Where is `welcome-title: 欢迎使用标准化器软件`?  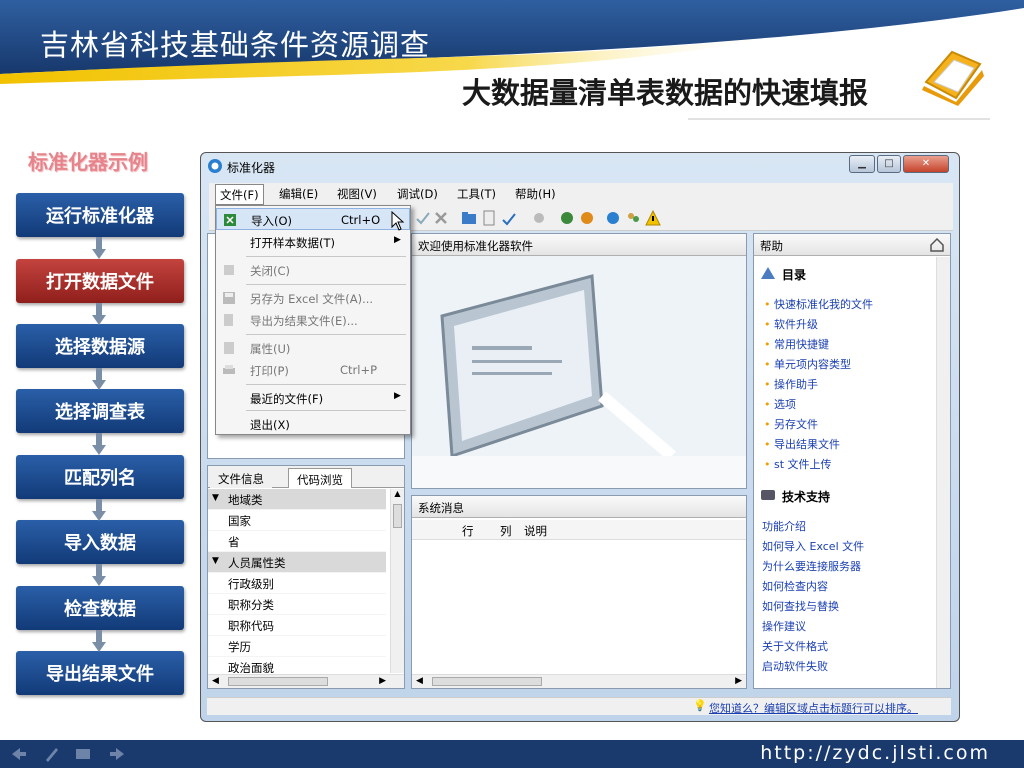
welcome-title: 欢迎使用标准化器软件 is located at coordinates (579, 245).